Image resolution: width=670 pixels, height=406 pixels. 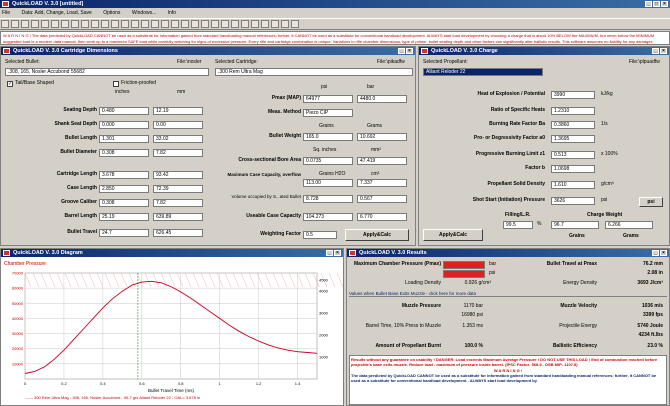 I want to click on dim-row-mm: 72.39, so click(x=178, y=189).